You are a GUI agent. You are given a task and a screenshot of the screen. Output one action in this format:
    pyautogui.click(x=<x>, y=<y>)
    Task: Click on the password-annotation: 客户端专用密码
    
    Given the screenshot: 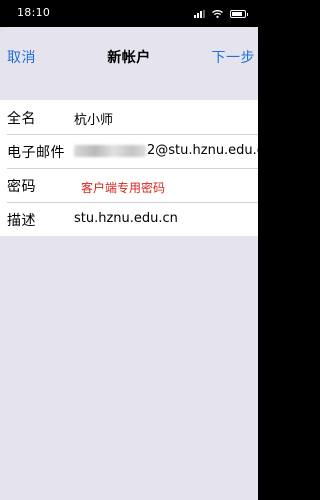 What is the action you would take?
    pyautogui.click(x=123, y=188)
    